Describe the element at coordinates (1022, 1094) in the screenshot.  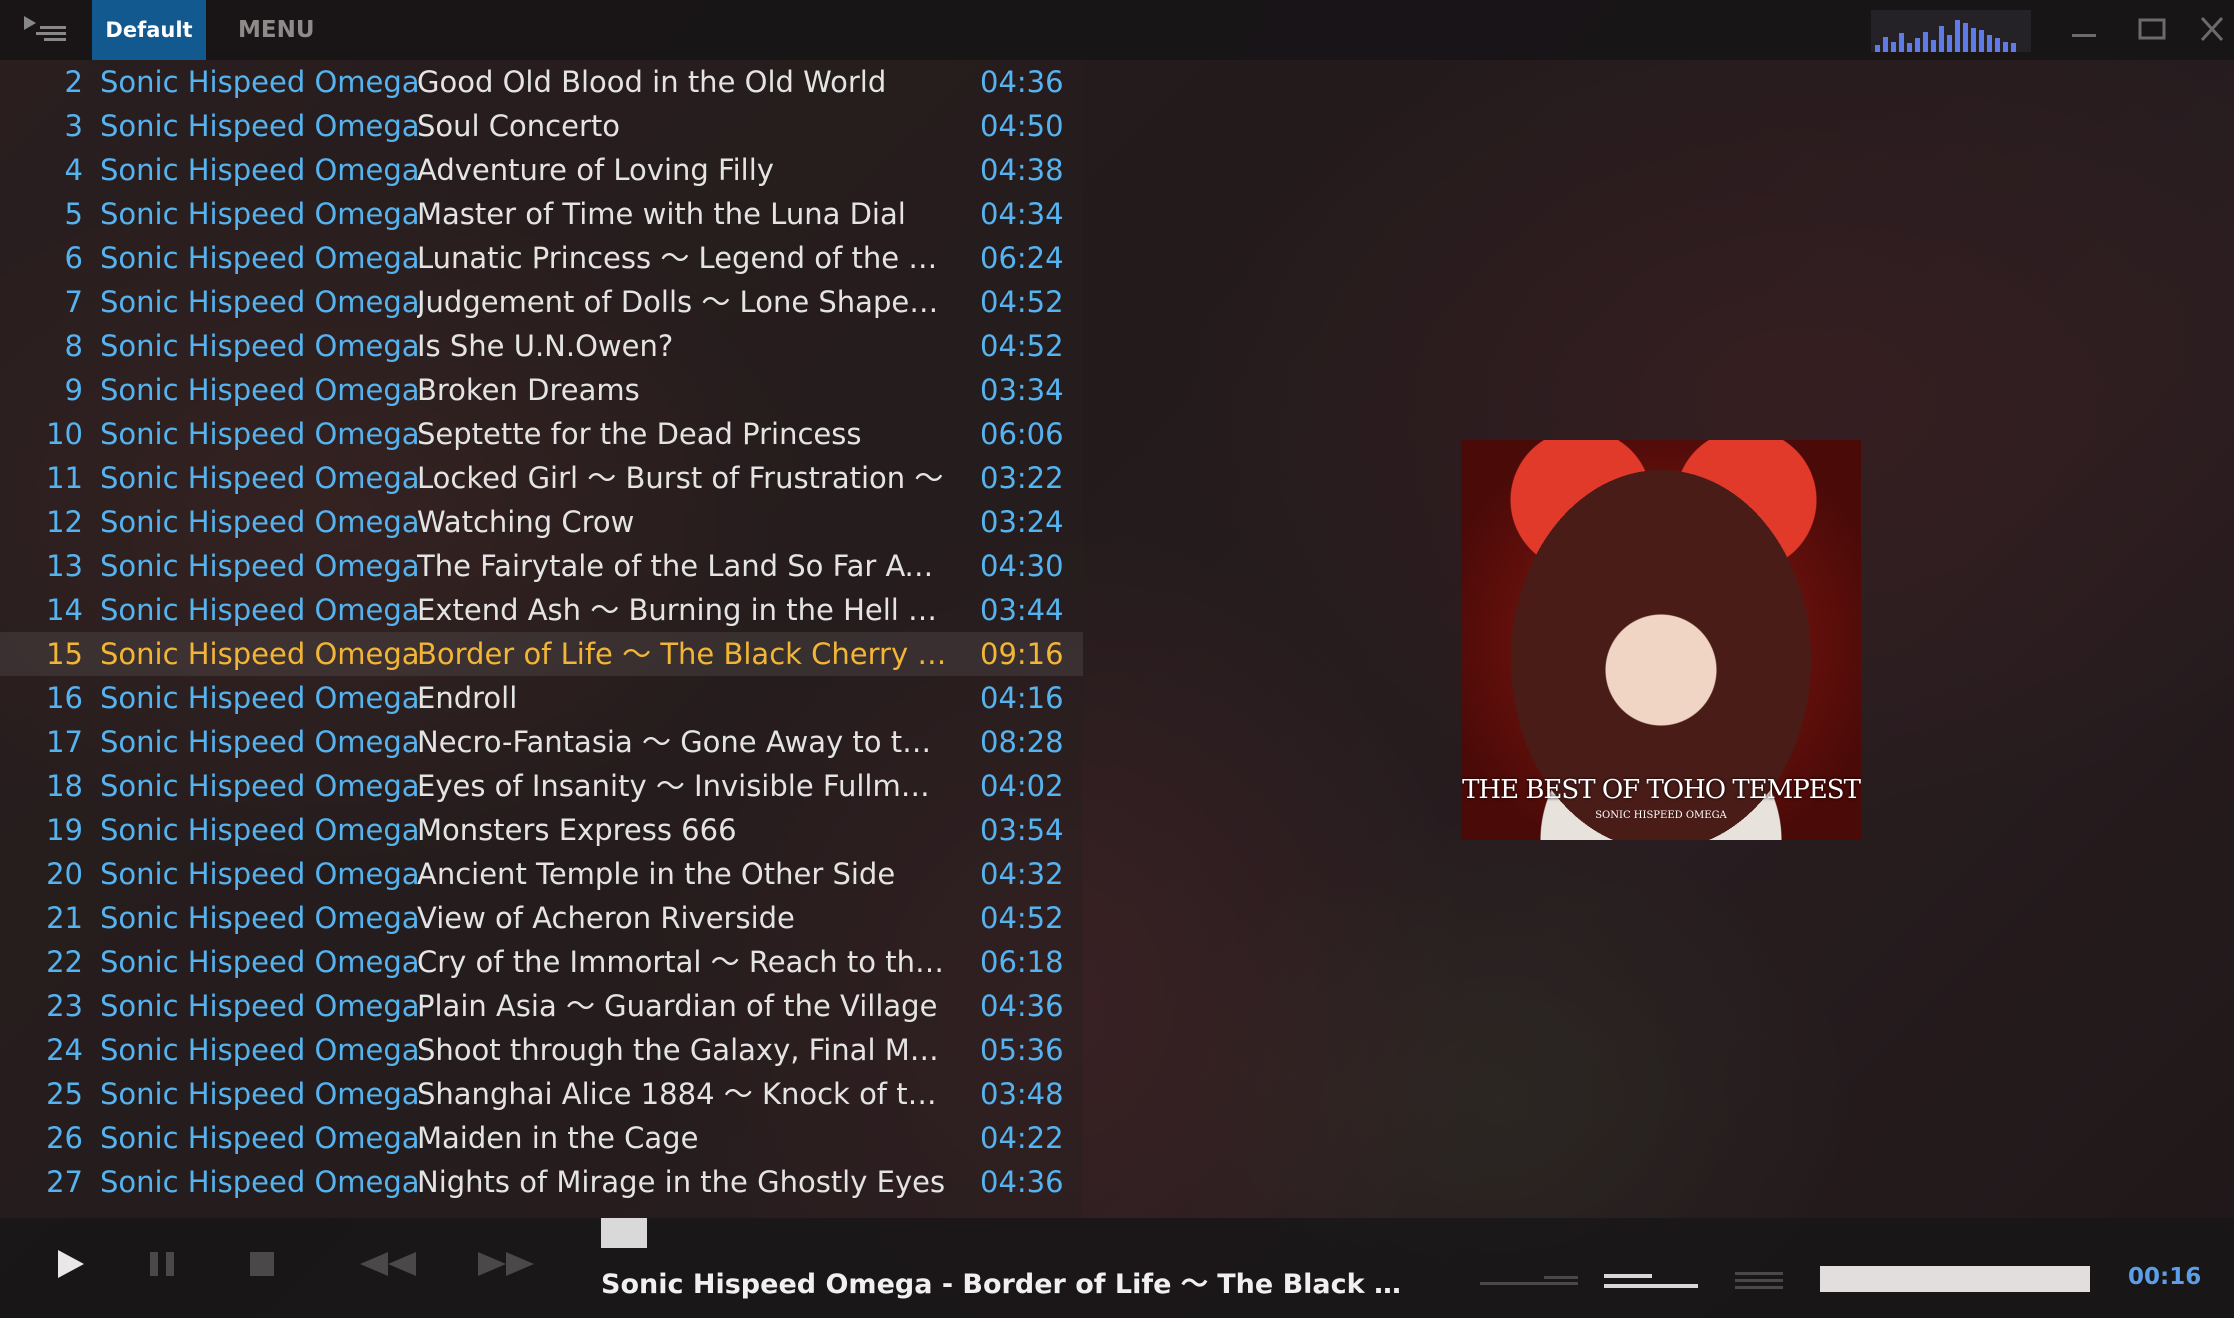
I see `track-duration: 03:48` at that location.